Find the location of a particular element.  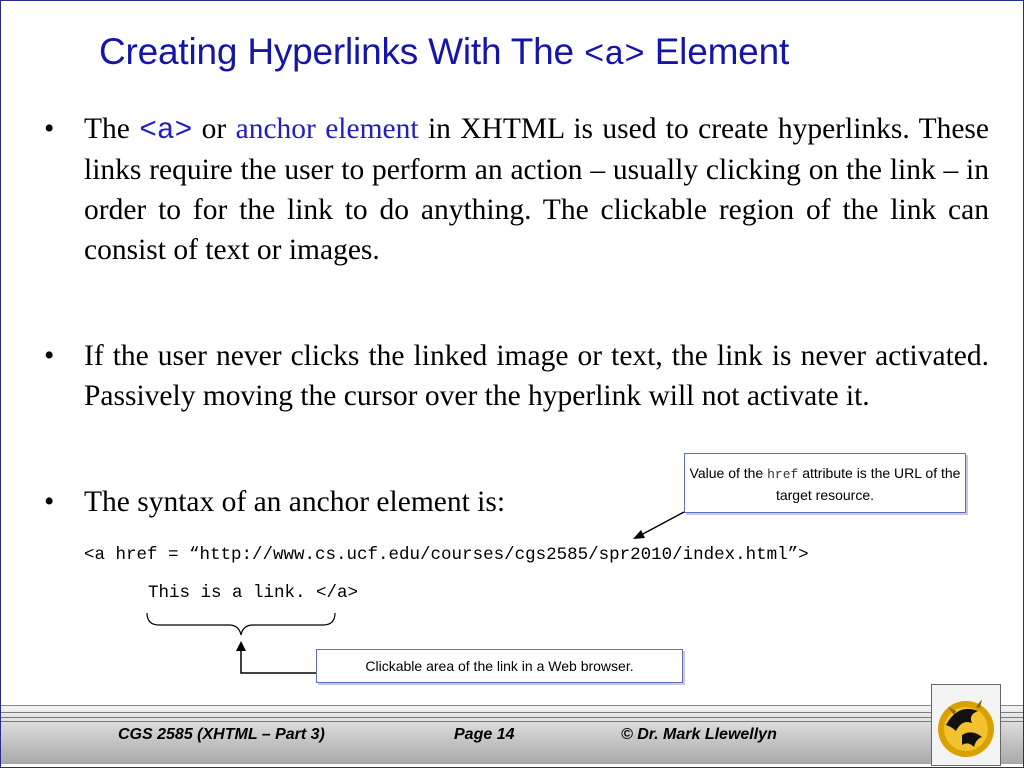

link-text-brace is located at coordinates (241, 624).